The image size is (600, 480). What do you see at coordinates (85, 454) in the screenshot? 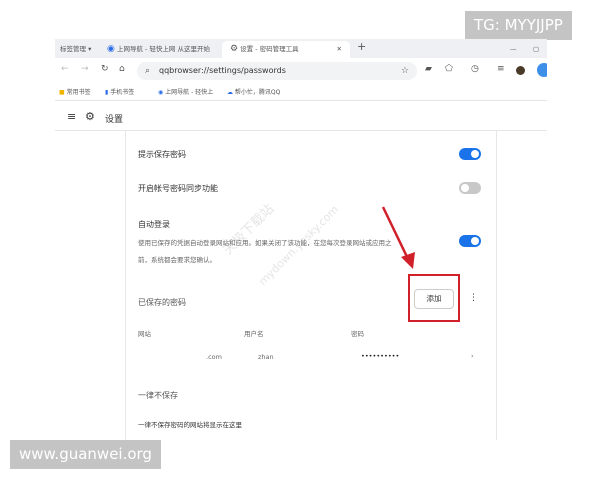
I see `watermark-site: www.guanwei.org` at bounding box center [85, 454].